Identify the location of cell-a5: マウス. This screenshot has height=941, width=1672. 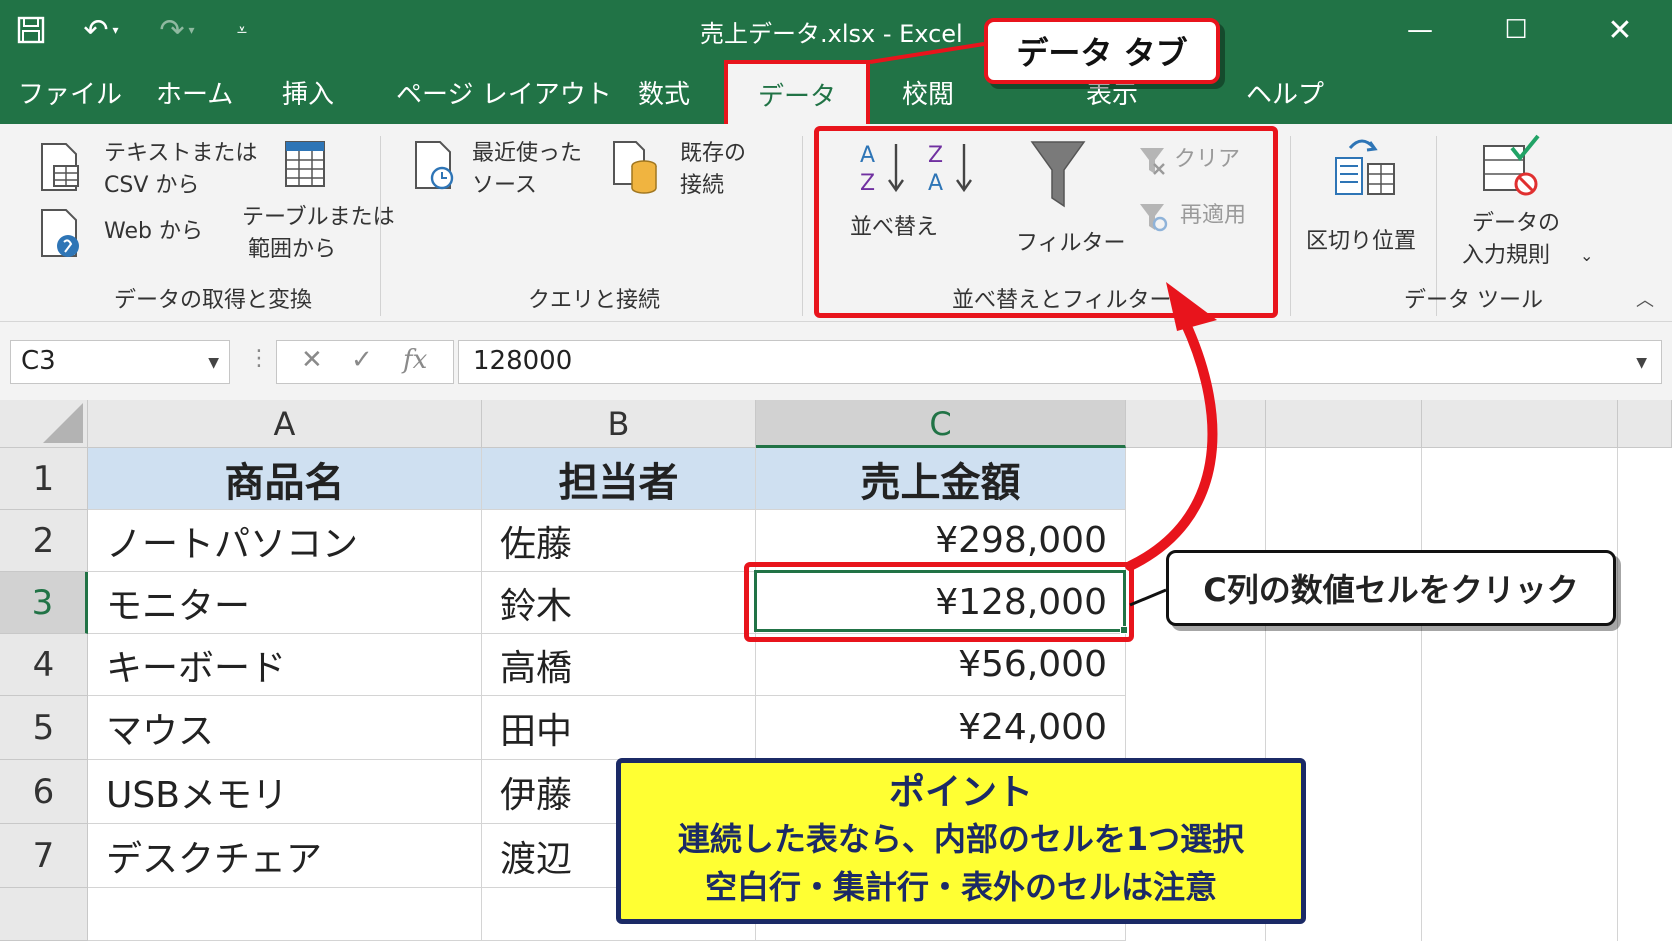
(285, 728).